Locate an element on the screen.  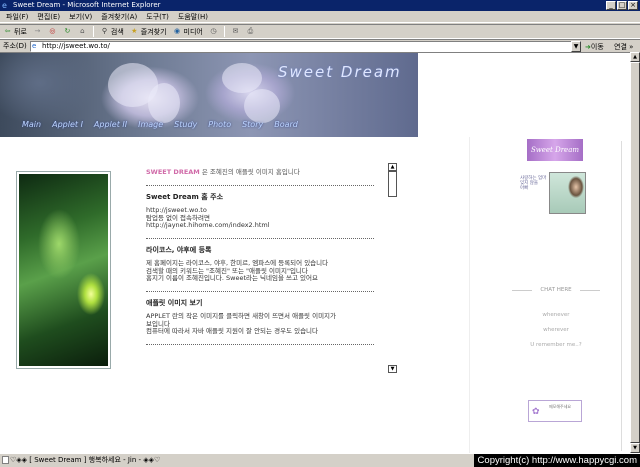
right-border-line is located at coordinates (621, 296).